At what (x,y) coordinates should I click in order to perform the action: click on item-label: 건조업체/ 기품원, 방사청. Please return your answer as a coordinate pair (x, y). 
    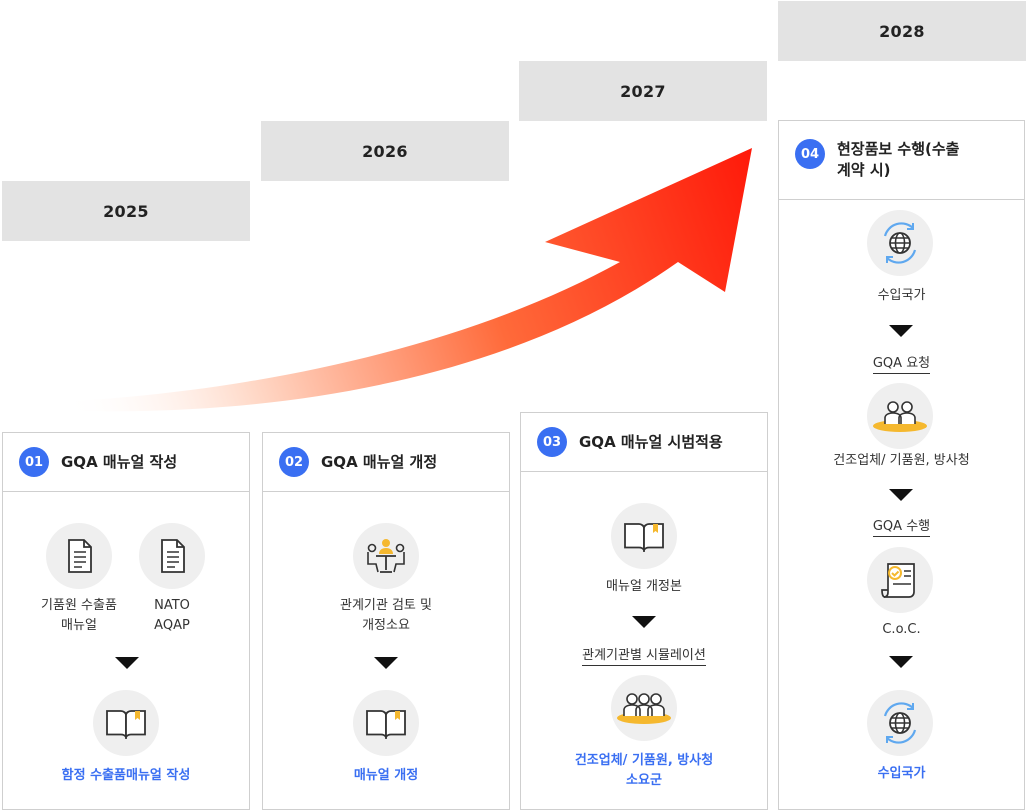
    Looking at the image, I should click on (901, 460).